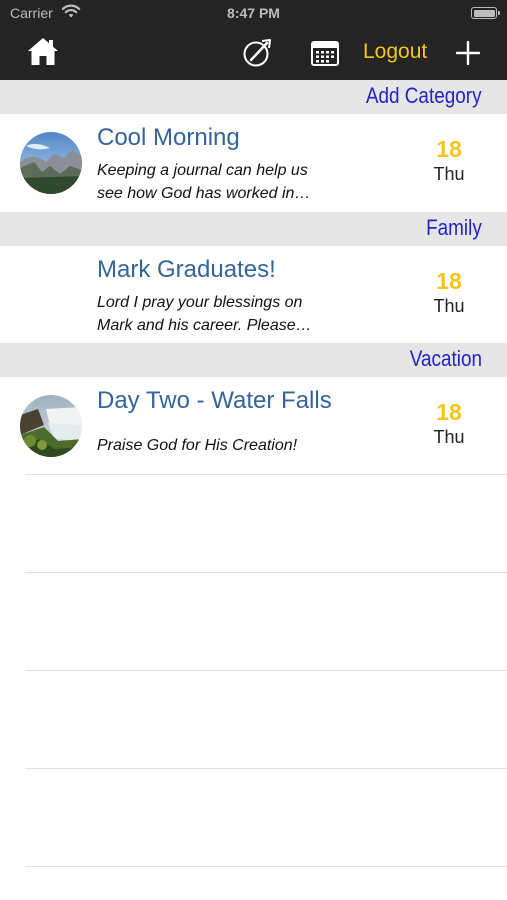 The height and width of the screenshot is (900, 507). Describe the element at coordinates (395, 52) in the screenshot. I see `logout-button: Logout` at that location.